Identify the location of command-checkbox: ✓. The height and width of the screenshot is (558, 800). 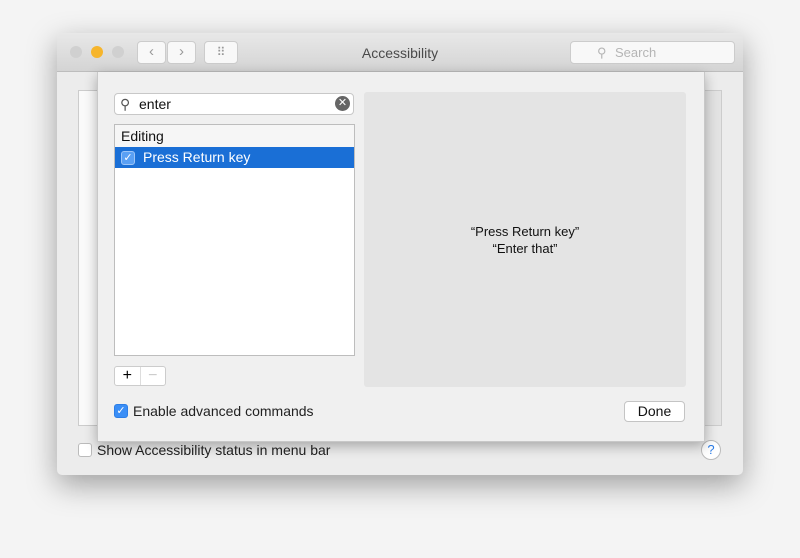
(128, 157).